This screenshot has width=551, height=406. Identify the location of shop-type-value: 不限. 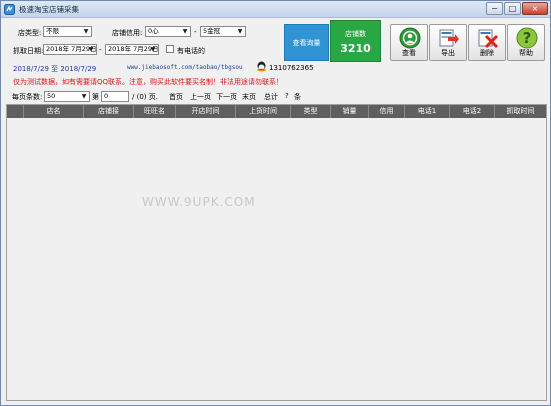
(52, 31).